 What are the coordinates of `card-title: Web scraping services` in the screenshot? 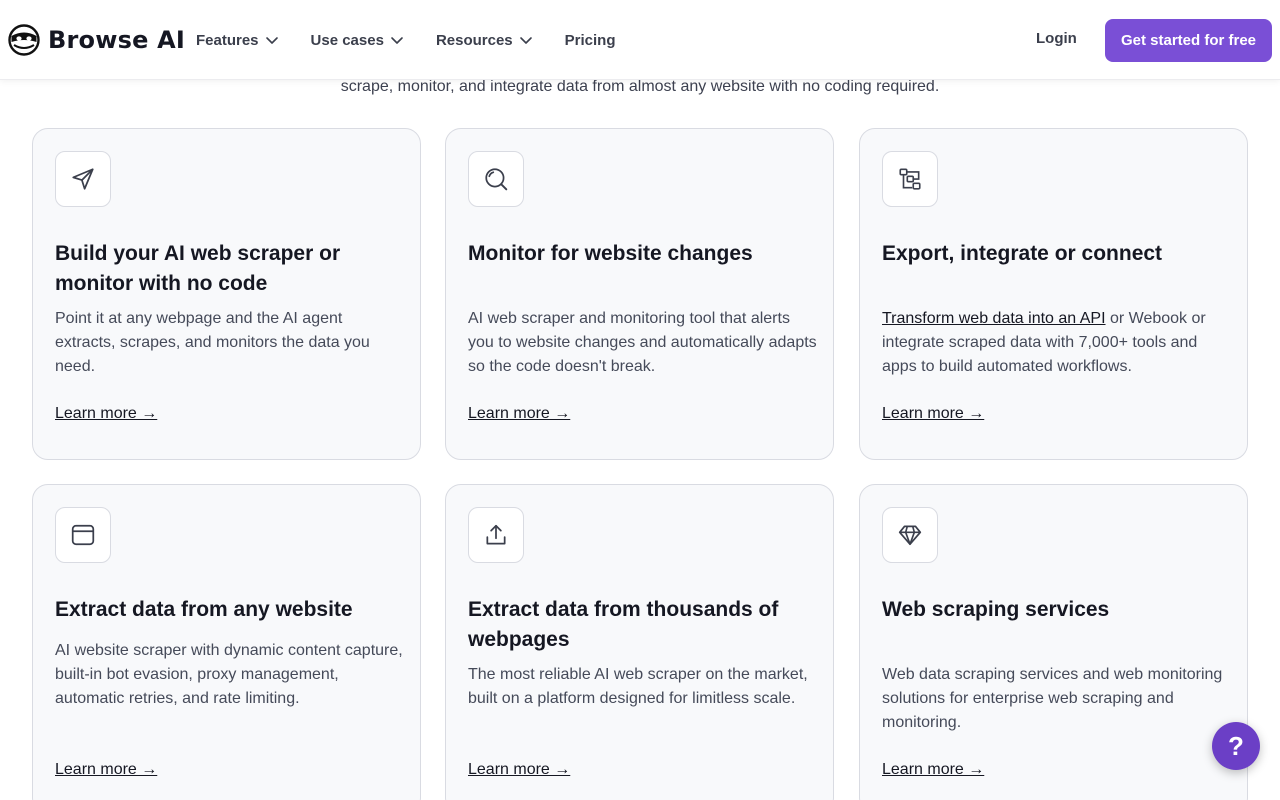 It's located at (996, 609).